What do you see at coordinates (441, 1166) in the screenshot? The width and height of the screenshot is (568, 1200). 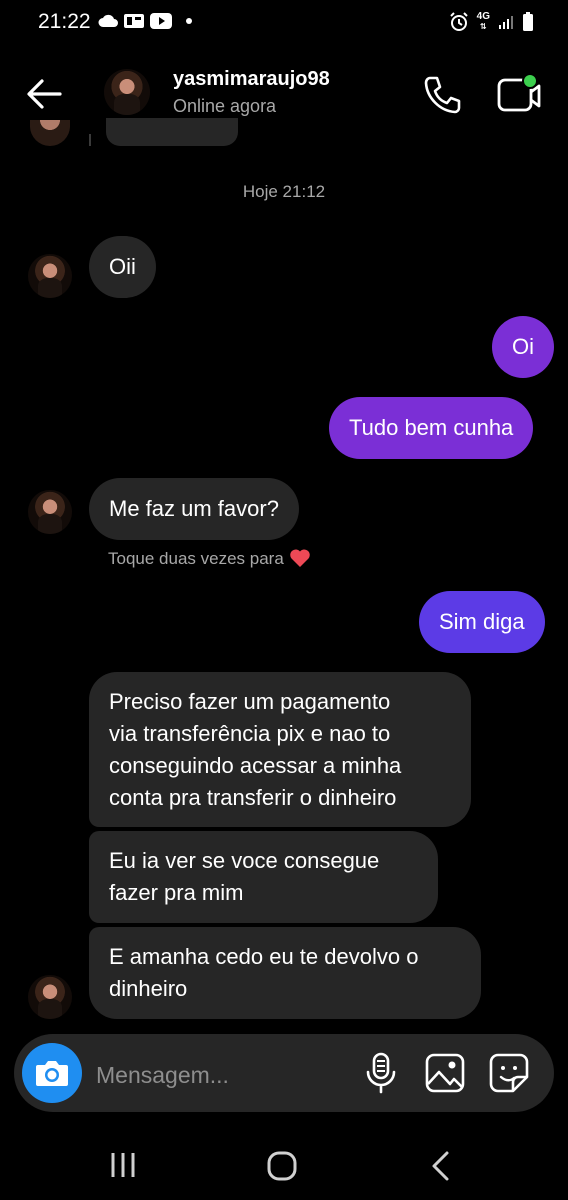 I see `back-icon` at bounding box center [441, 1166].